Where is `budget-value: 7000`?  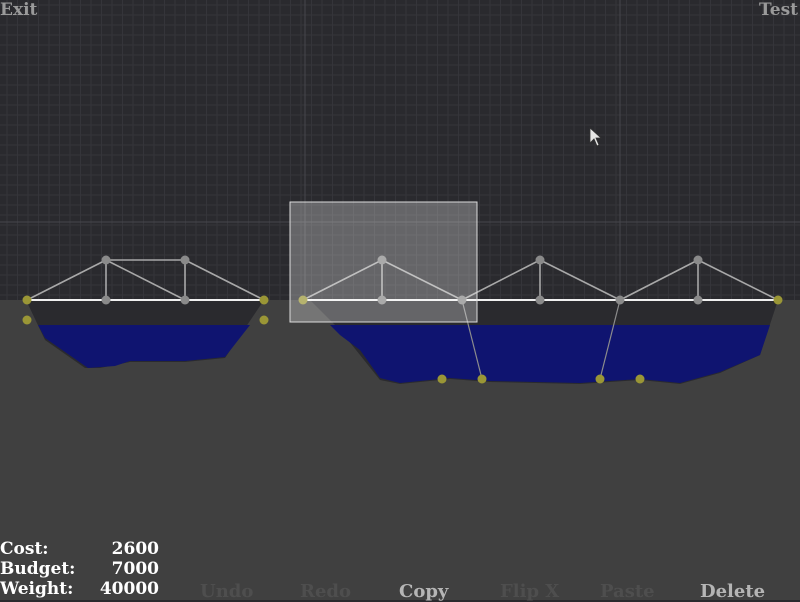 budget-value: 7000 is located at coordinates (135, 569).